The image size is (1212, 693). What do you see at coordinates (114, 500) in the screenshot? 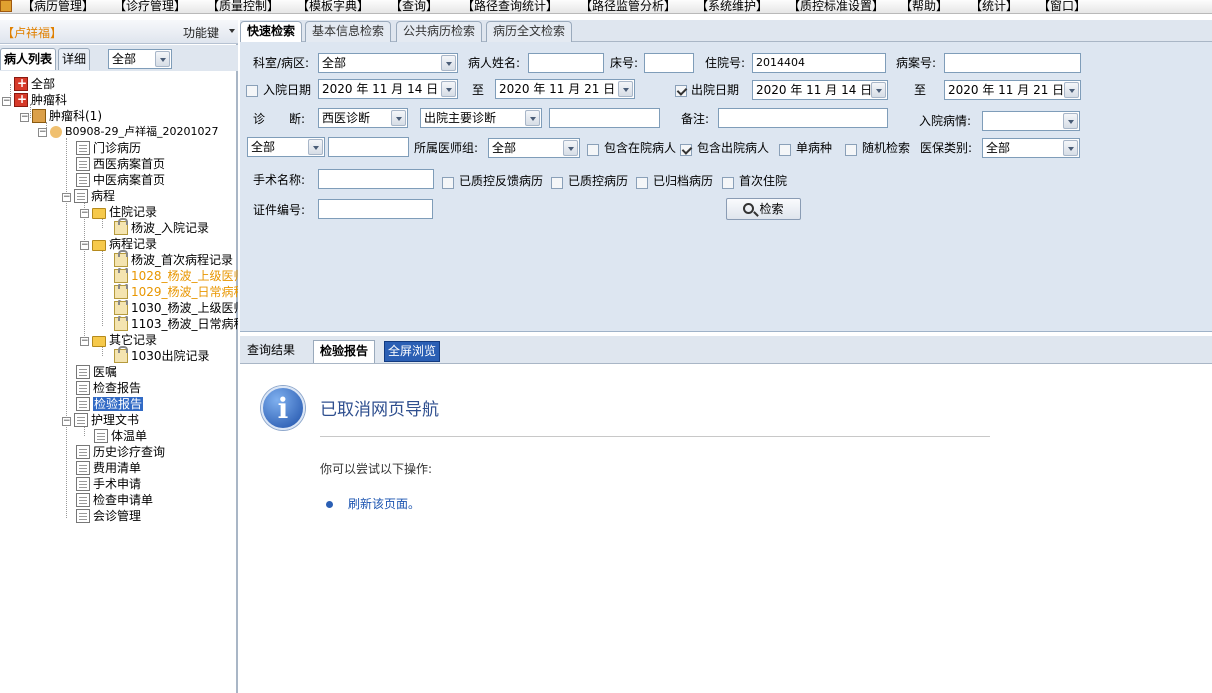
I see `tree-node-exam-request: 检查申请单` at bounding box center [114, 500].